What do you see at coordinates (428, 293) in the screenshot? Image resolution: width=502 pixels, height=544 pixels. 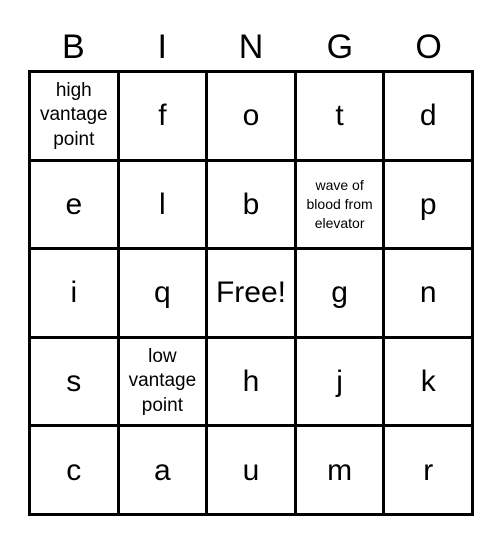 I see `bingo-cell: n` at bounding box center [428, 293].